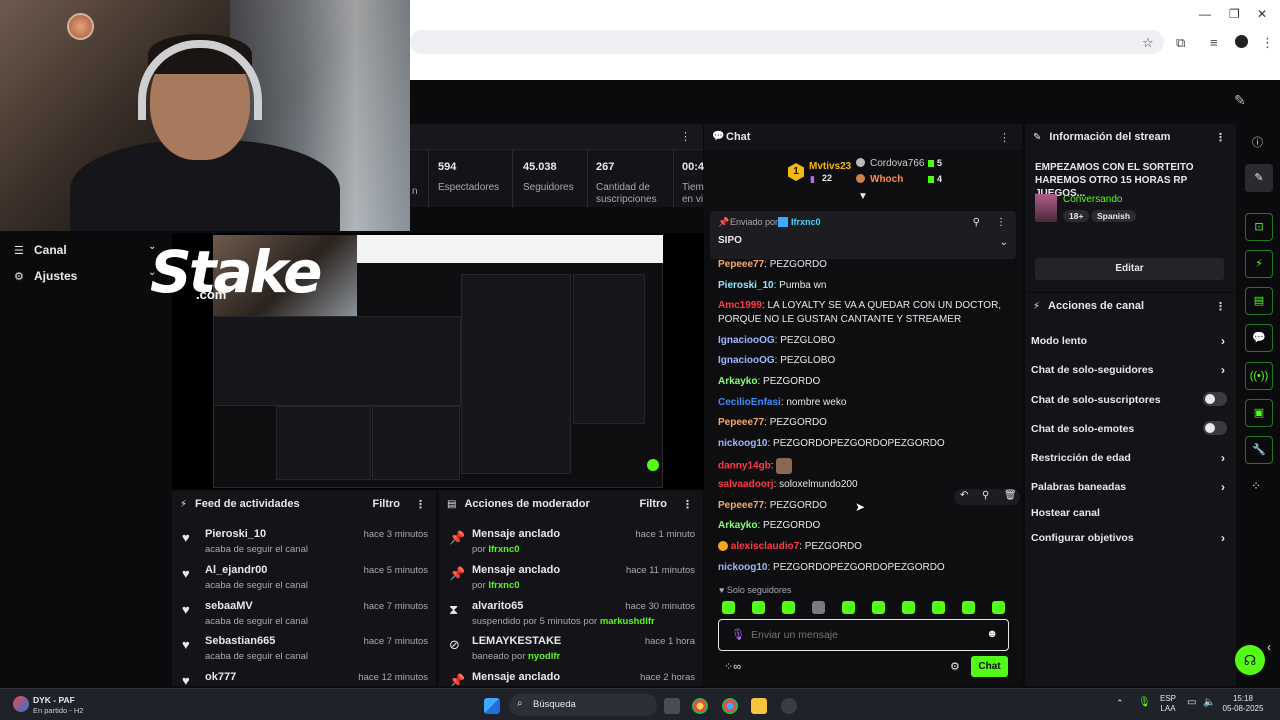  What do you see at coordinates (1259, 450) in the screenshot?
I see `wrench-icon: 🔧` at bounding box center [1259, 450].